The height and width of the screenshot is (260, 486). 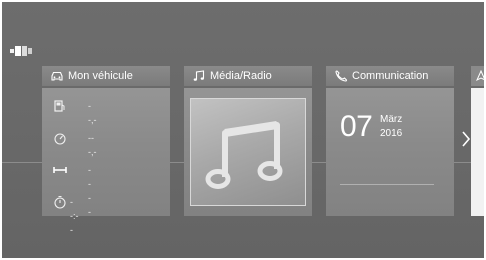 What do you see at coordinates (106, 161) in the screenshot?
I see `tile-vehicle-body: --,- ---,- ---- --:--` at bounding box center [106, 161].